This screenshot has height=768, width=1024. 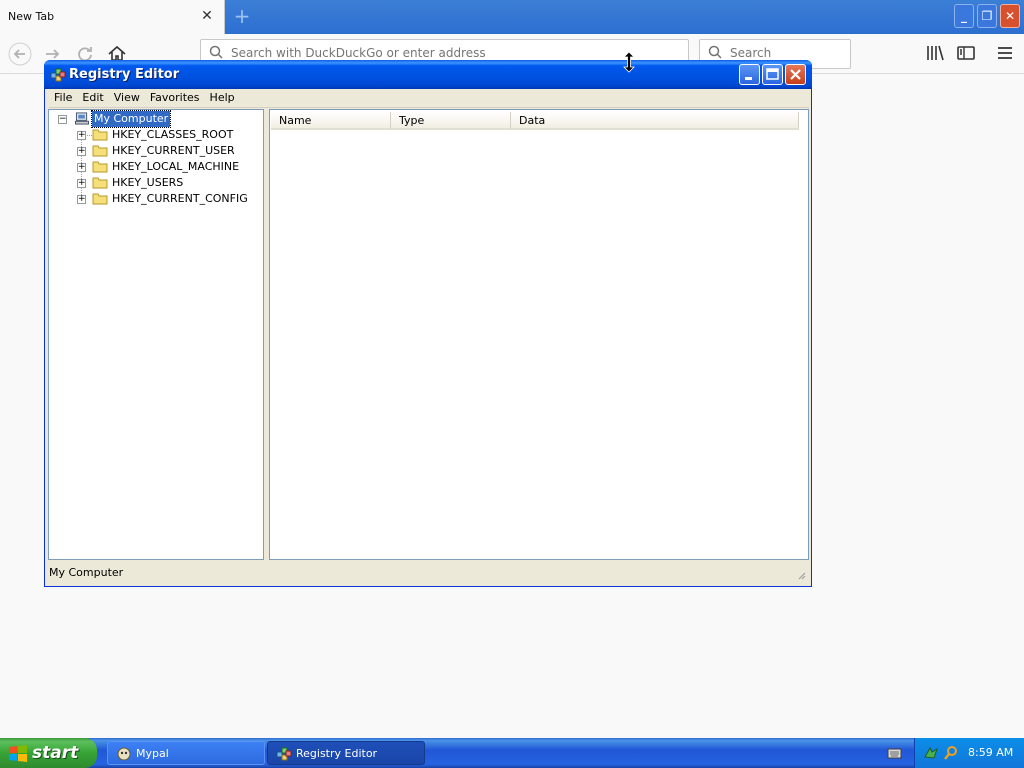 I want to click on tree-item-hkey-current-config: + HKEY_CURRENT_CONFIG, so click(x=156, y=199).